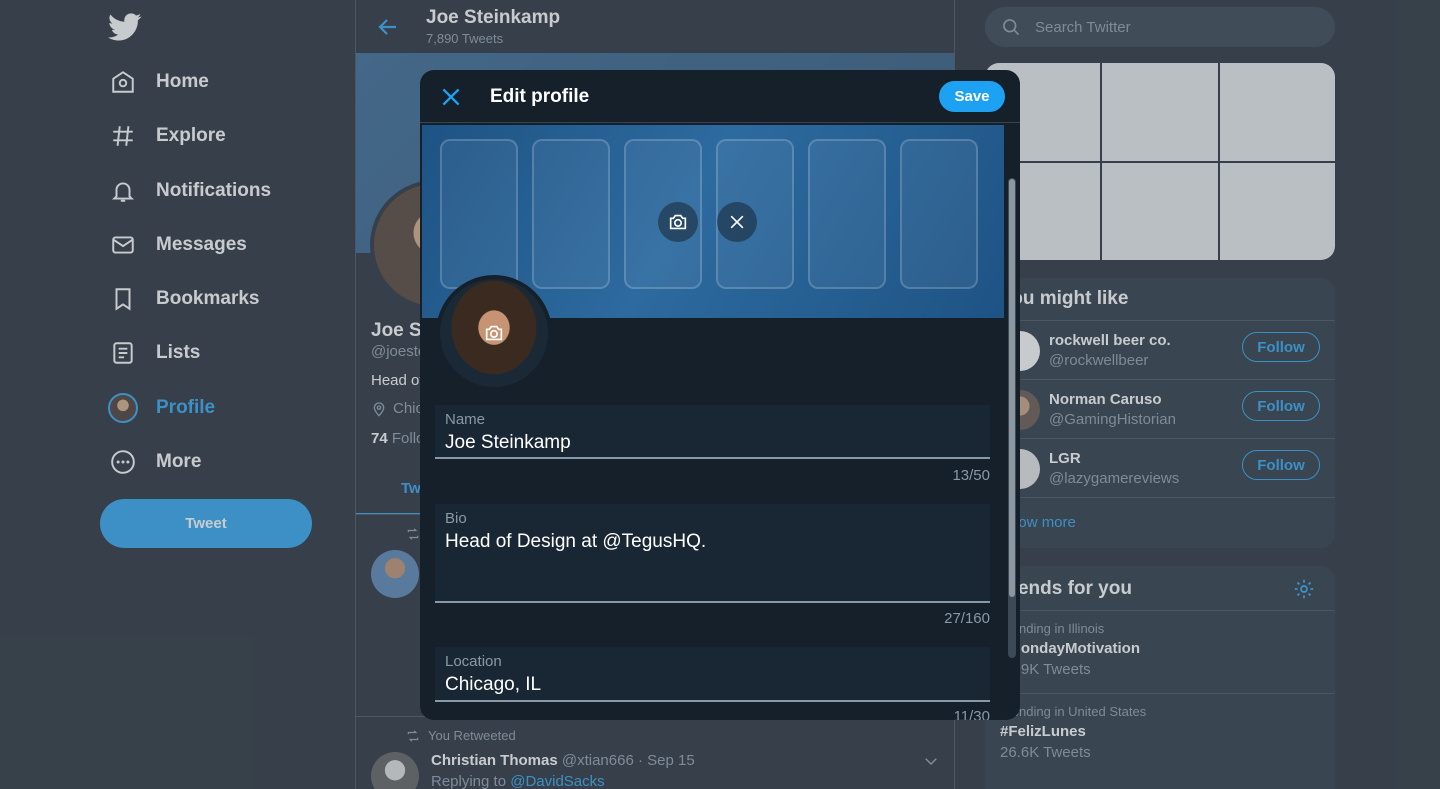  I want to click on name-field: Name Joe Steinkamp, so click(712, 432).